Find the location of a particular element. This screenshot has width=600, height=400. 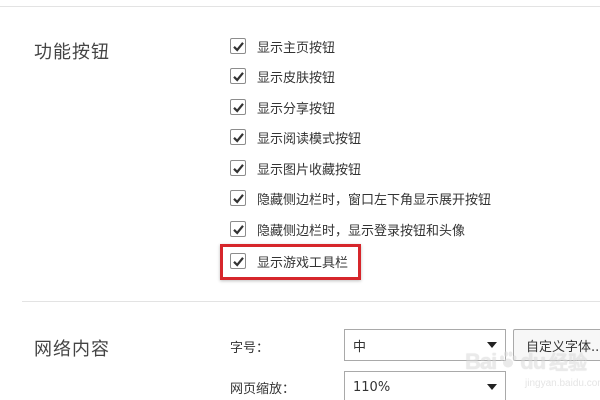

option-label: 隐藏侧边栏时，显示登录按钮和头像 is located at coordinates (361, 231).